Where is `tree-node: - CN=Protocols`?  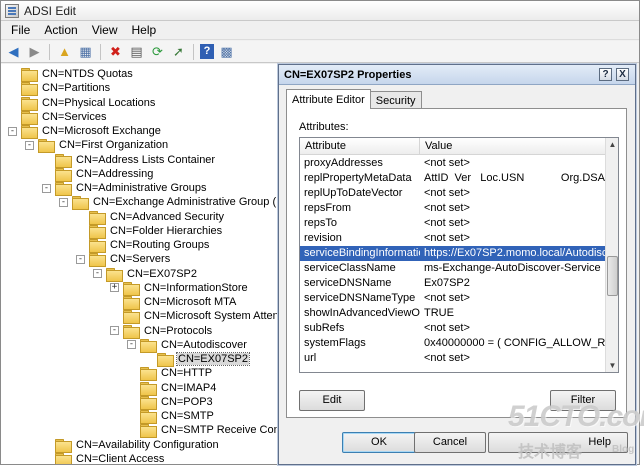
tree-node: - CN=Protocols is located at coordinates (161, 331).